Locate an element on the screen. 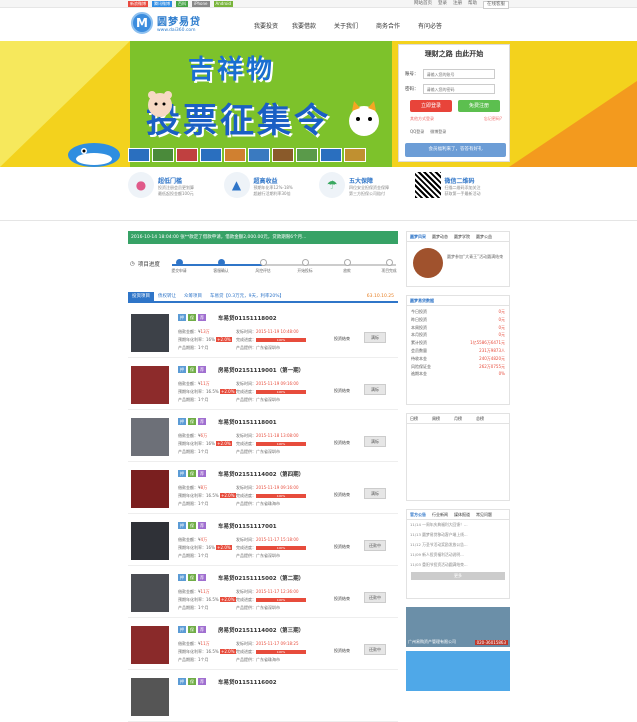 This screenshot has width=637, height=722. other-login-link: 其他方式登录 is located at coordinates (422, 119).